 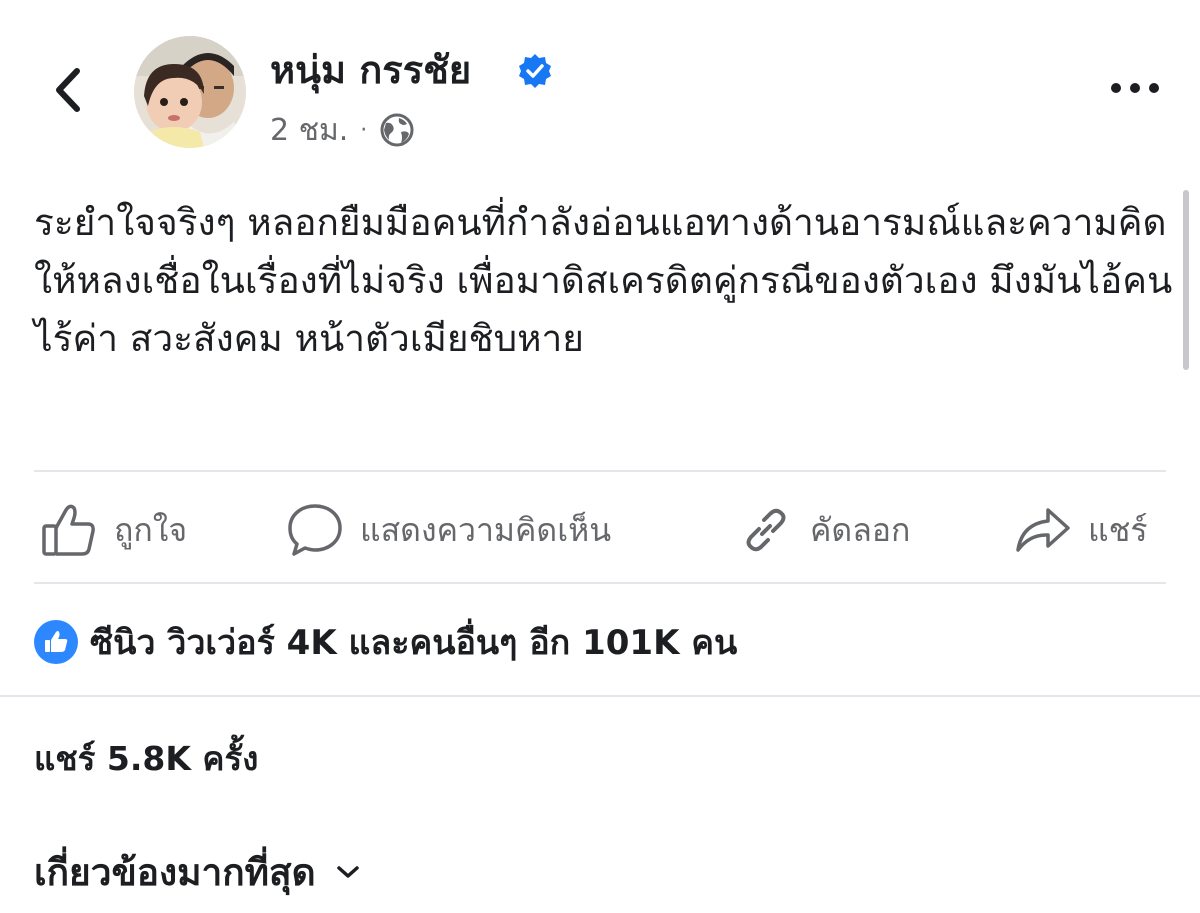 I want to click on share-arrow-icon, so click(x=1043, y=530).